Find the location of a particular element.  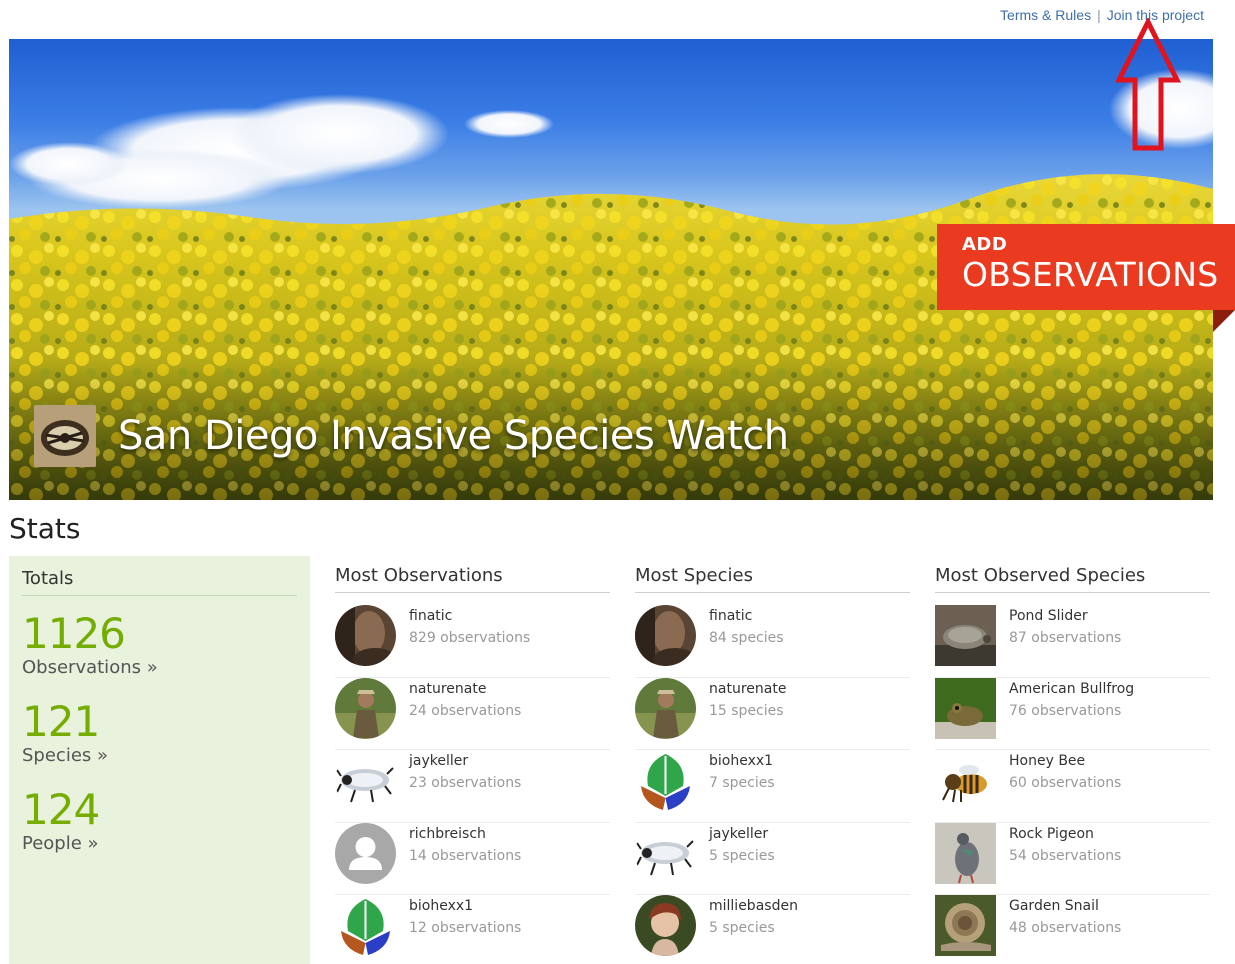

list-item: naturenate 15 species is located at coordinates (772, 713).